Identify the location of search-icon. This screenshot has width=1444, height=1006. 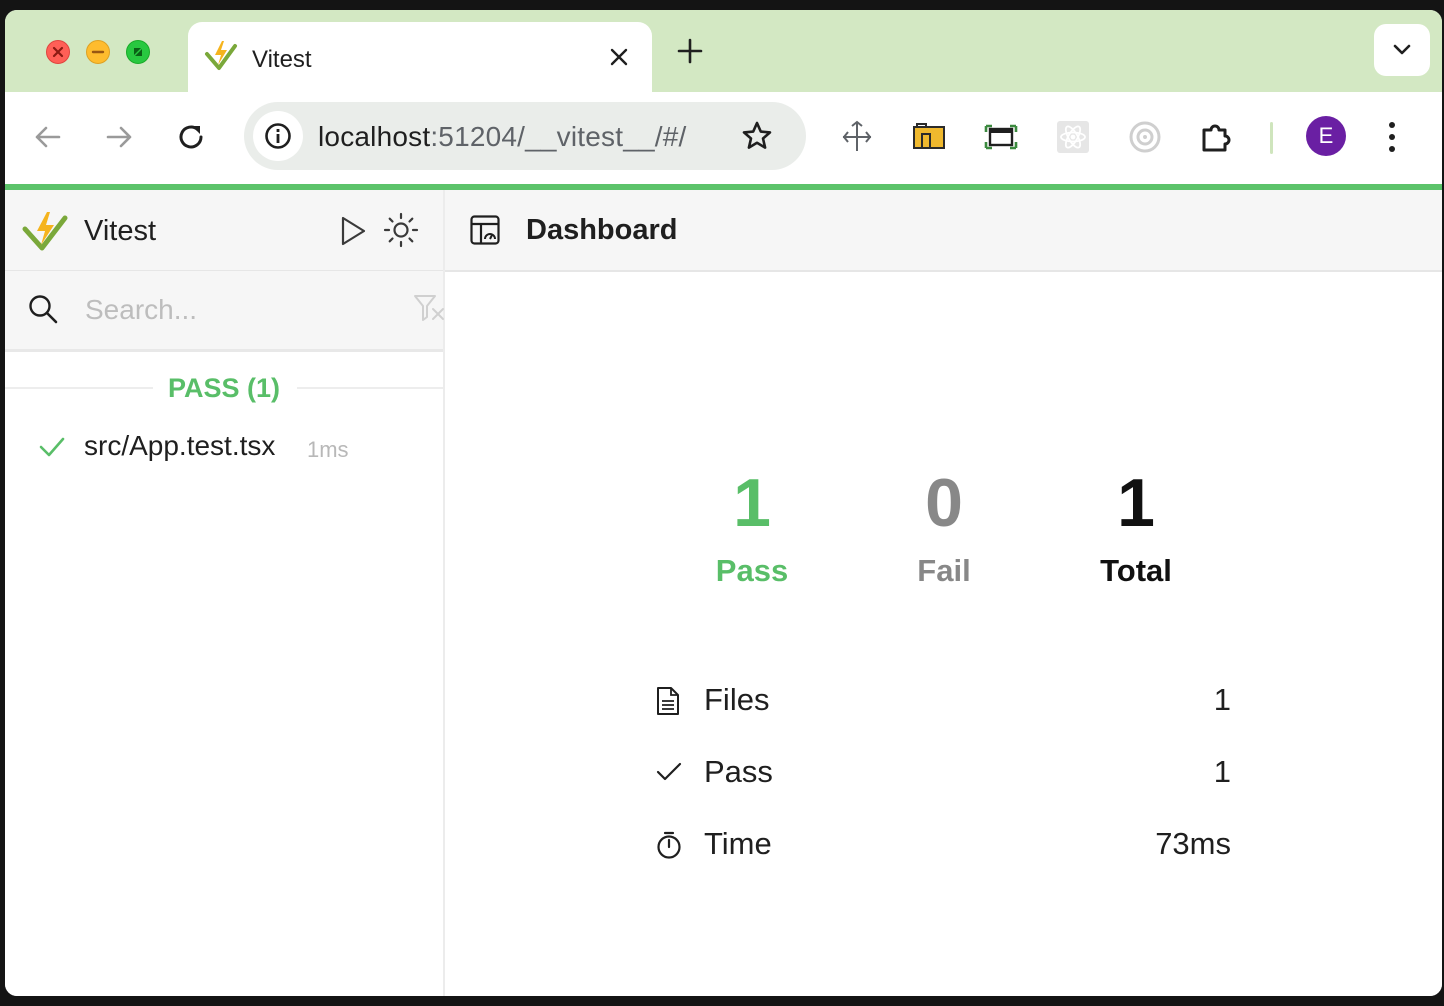
(43, 309).